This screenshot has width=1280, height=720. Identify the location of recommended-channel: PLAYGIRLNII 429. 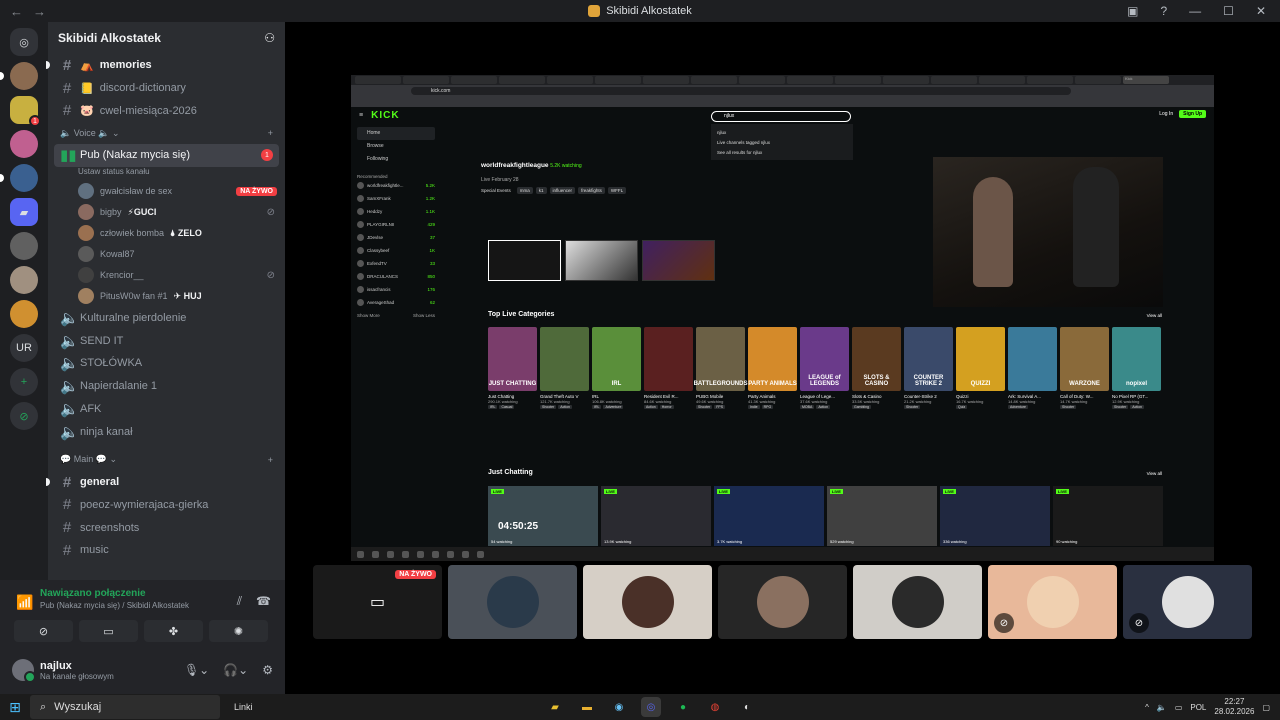
(396, 224).